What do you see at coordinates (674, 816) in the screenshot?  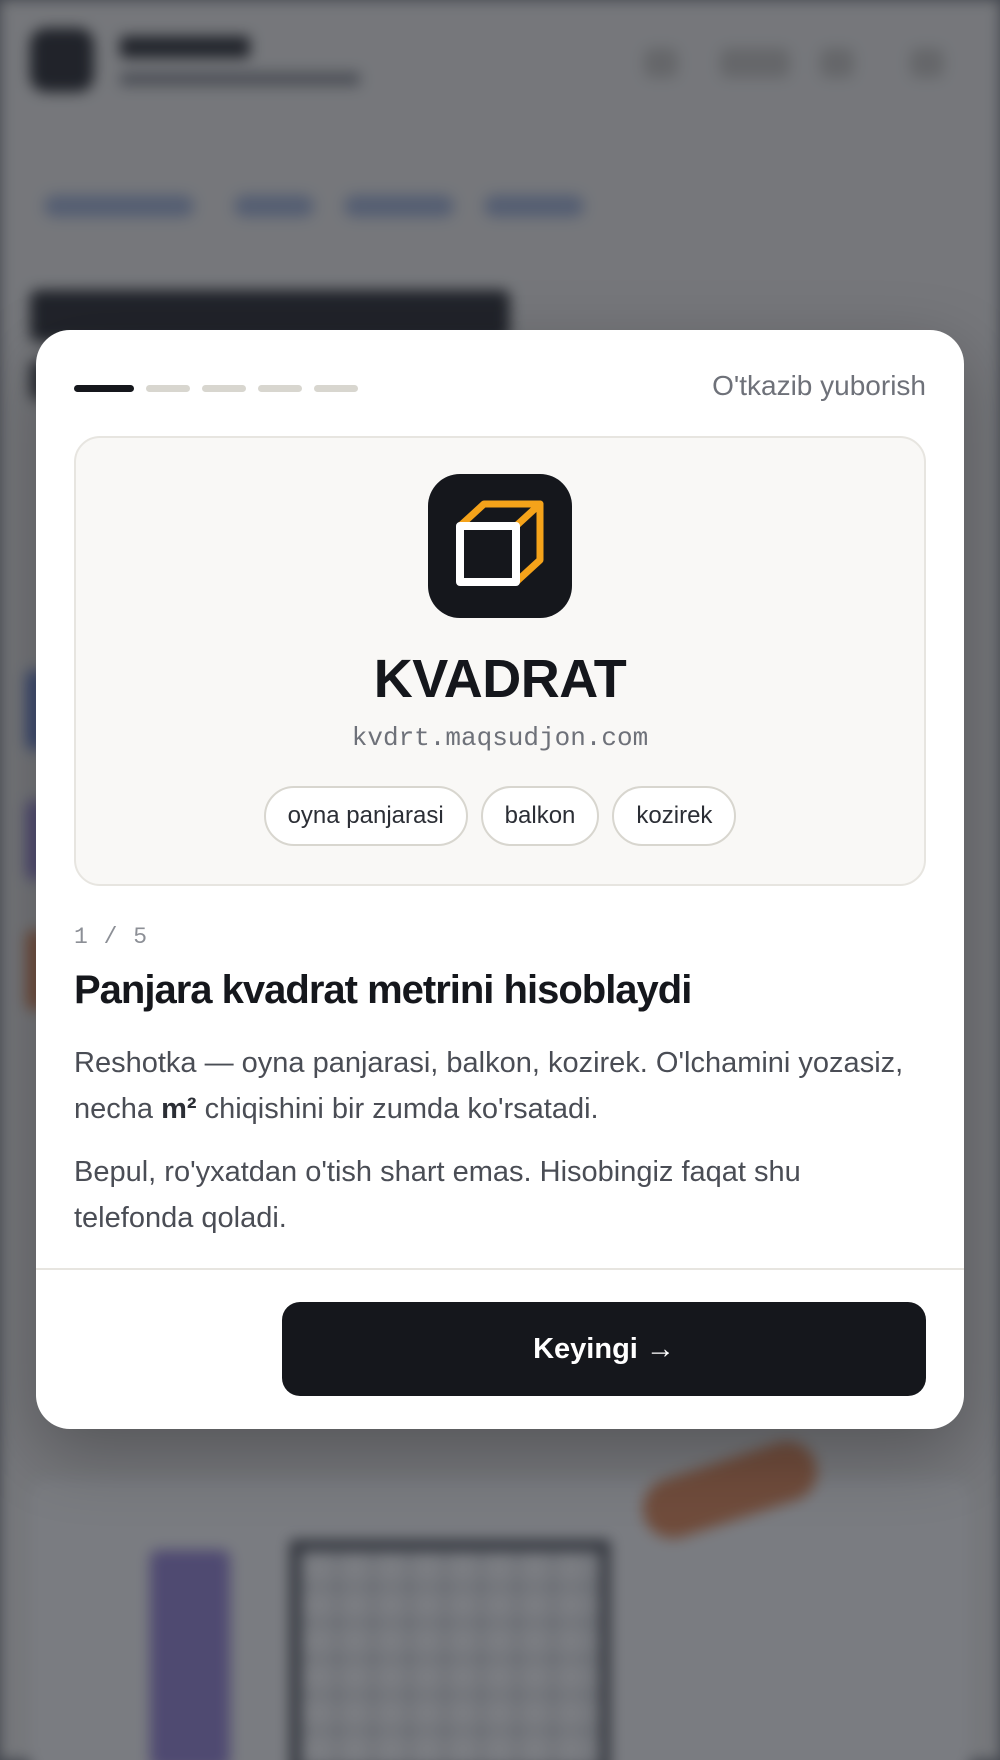 I see `tag-chip: kozirek` at bounding box center [674, 816].